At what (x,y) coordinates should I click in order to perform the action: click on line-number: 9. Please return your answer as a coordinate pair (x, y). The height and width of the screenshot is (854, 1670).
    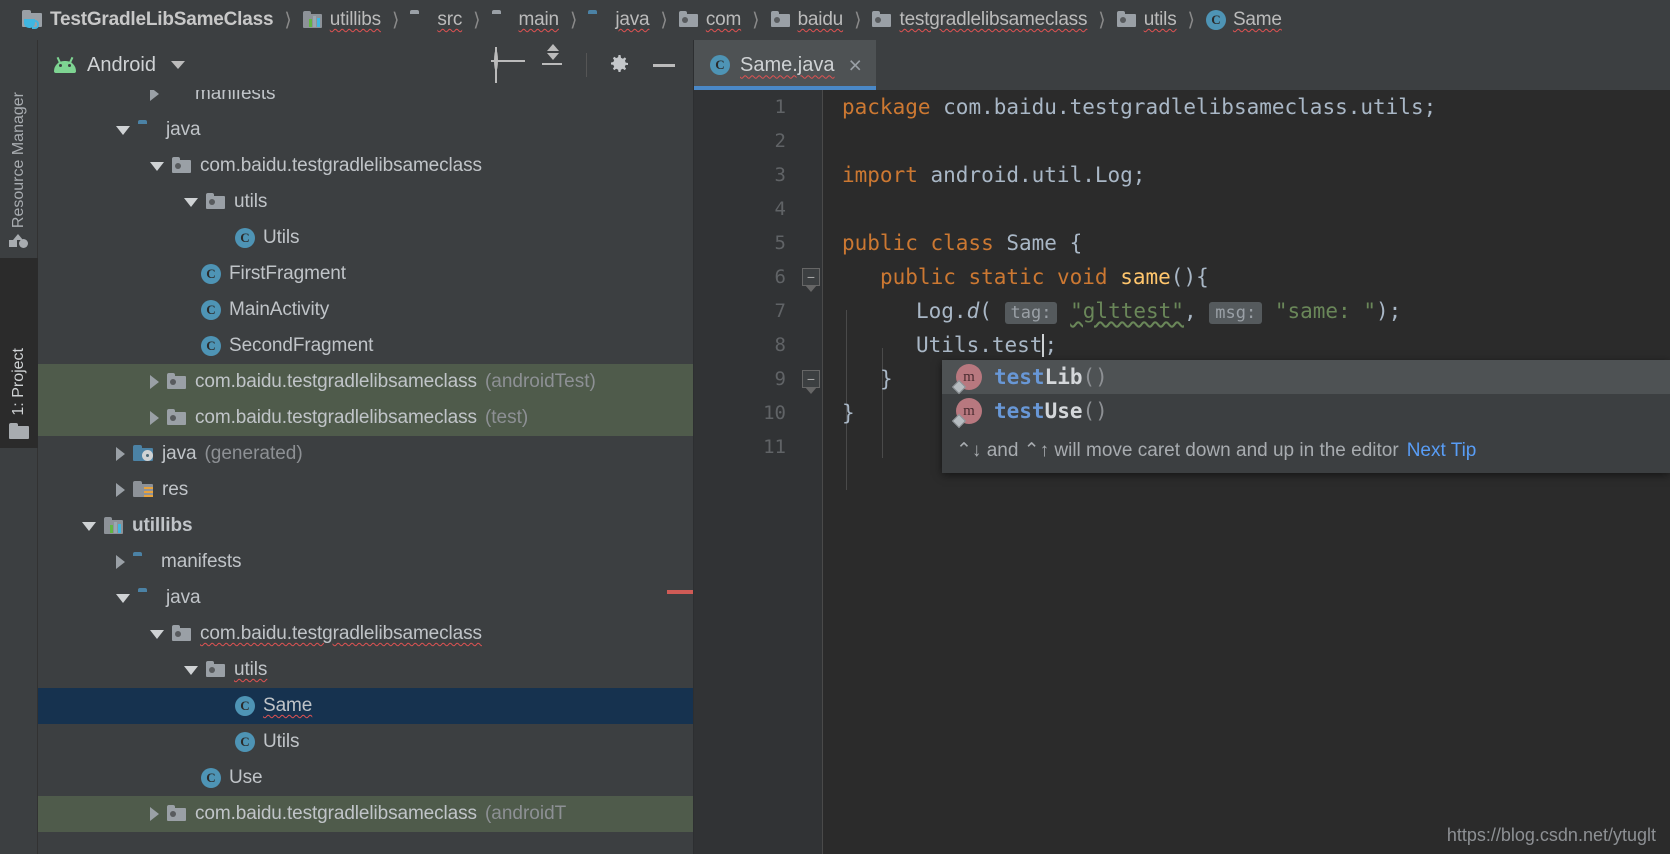
    Looking at the image, I should click on (780, 379).